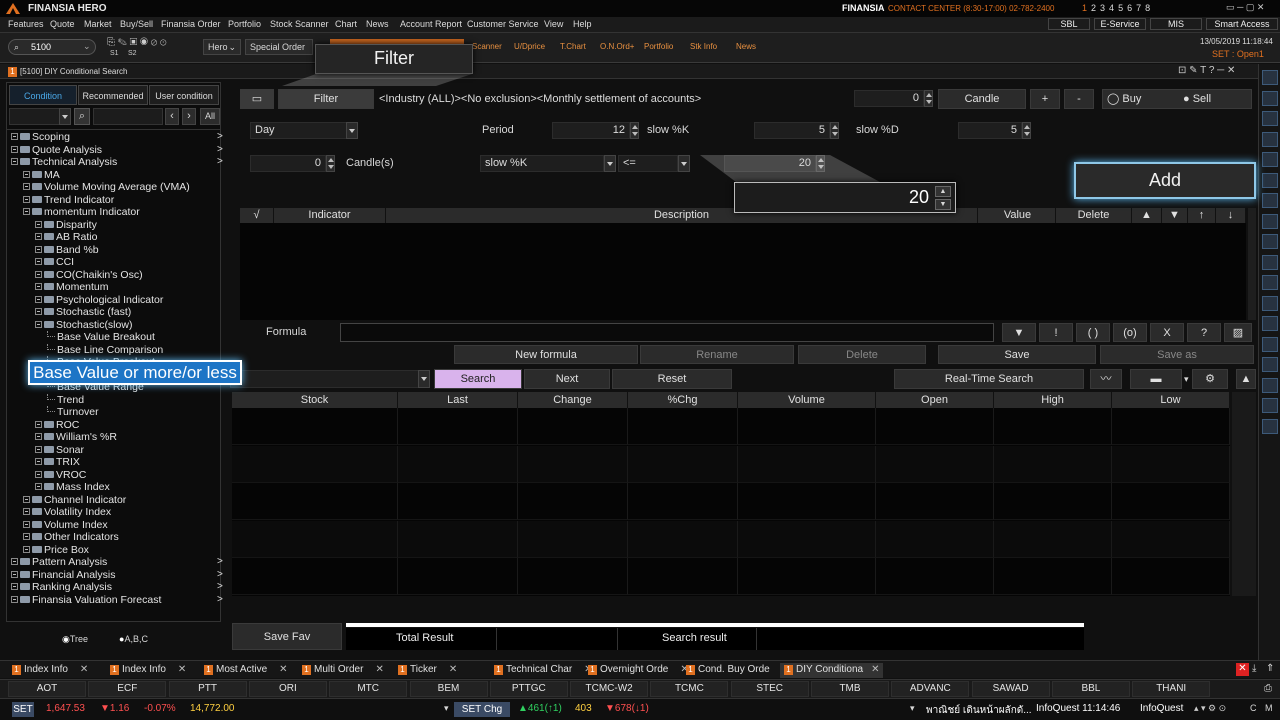 This screenshot has width=1280, height=720. What do you see at coordinates (23, 709) in the screenshot?
I see `index-name: SET` at bounding box center [23, 709].